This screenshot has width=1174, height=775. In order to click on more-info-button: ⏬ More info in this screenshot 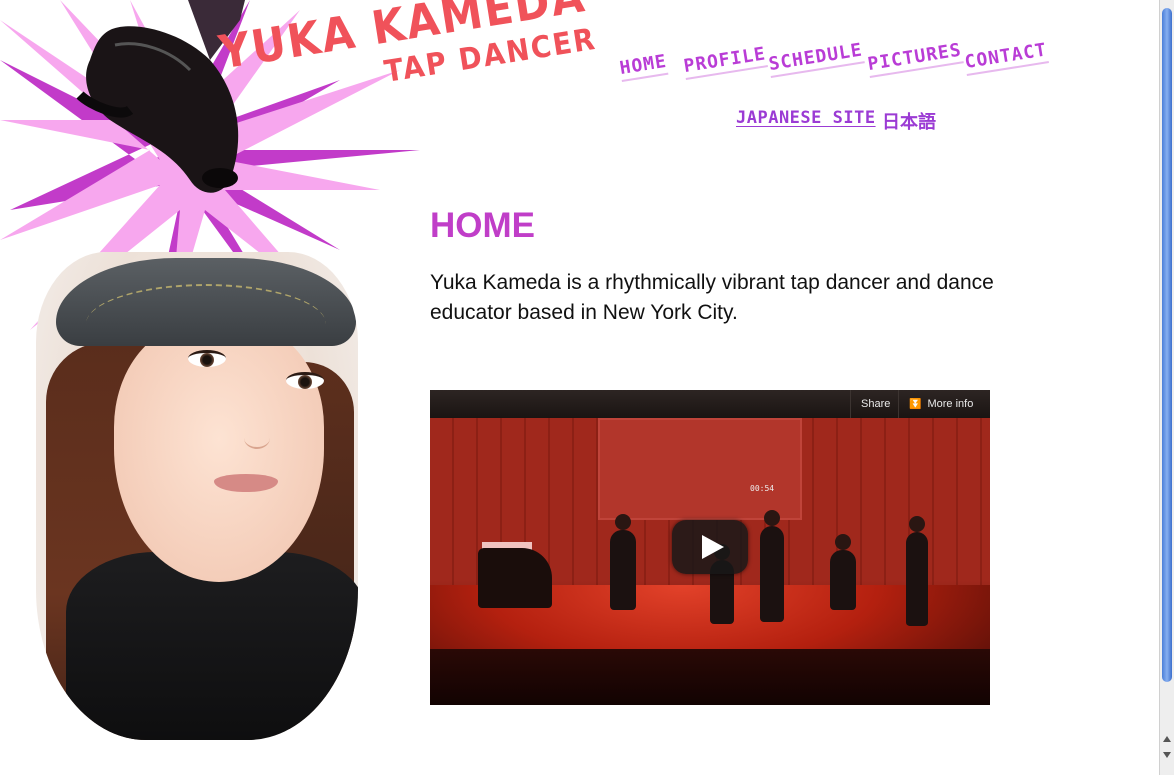, I will do `click(940, 404)`.